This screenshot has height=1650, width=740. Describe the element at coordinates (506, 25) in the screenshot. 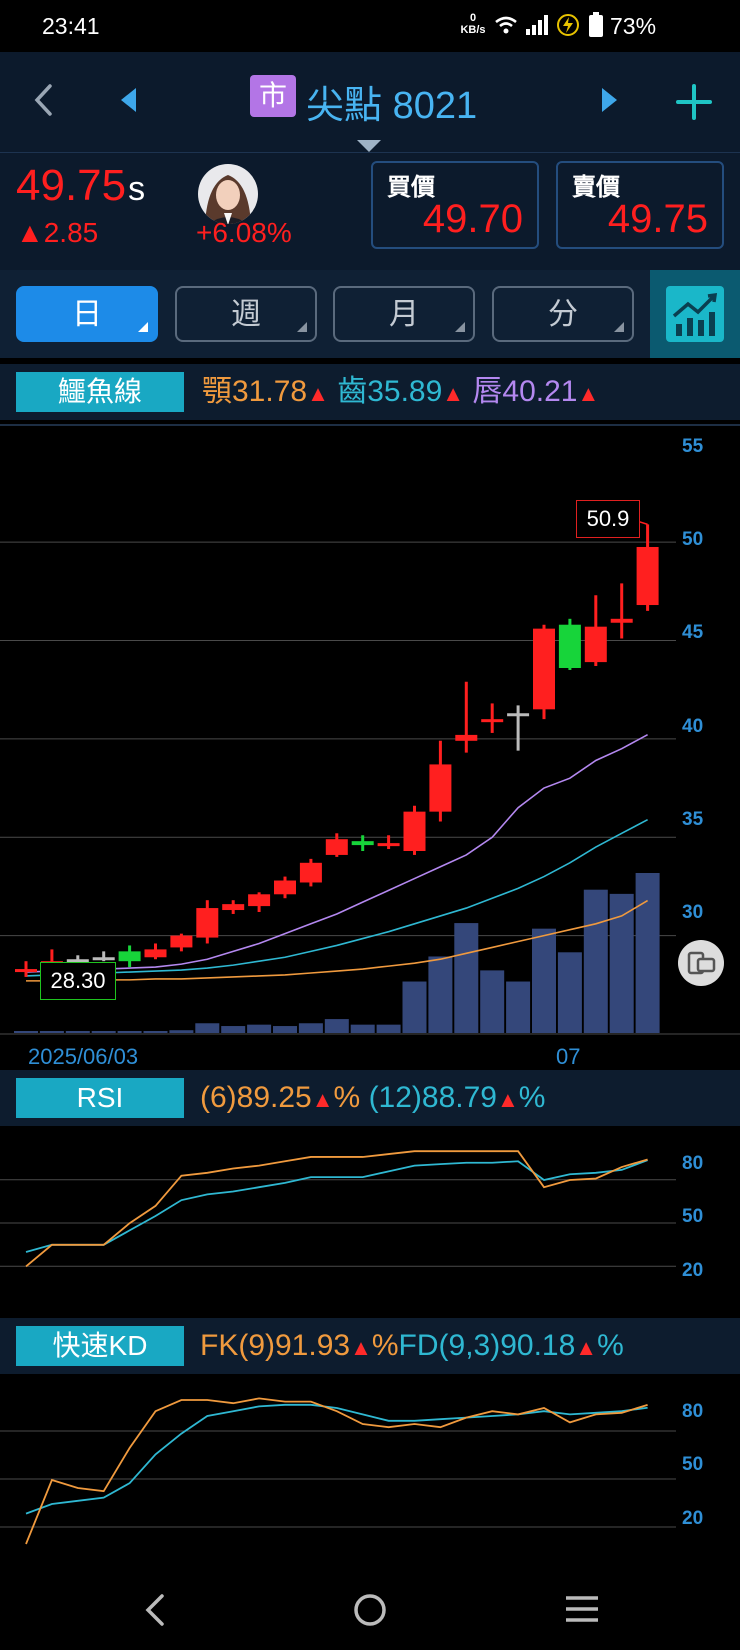

I see `wifi-icon` at that location.